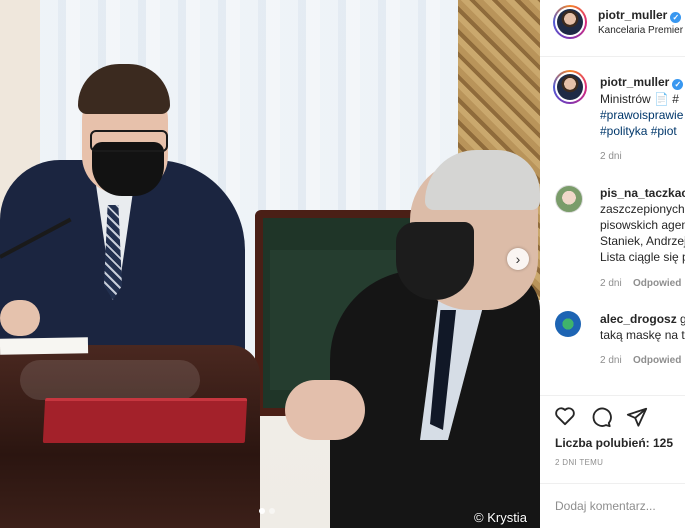  I want to click on table-reflection, so click(110, 380).